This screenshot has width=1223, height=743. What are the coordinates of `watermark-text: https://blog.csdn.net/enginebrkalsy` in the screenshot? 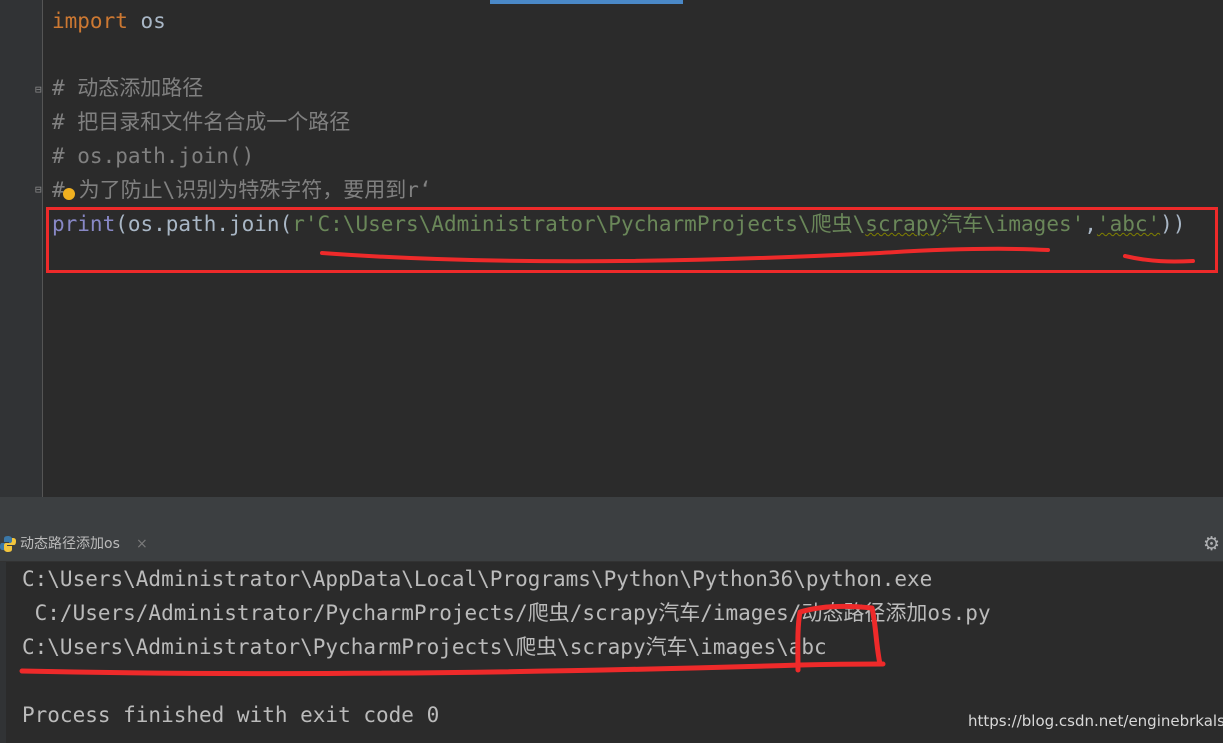 It's located at (1095, 721).